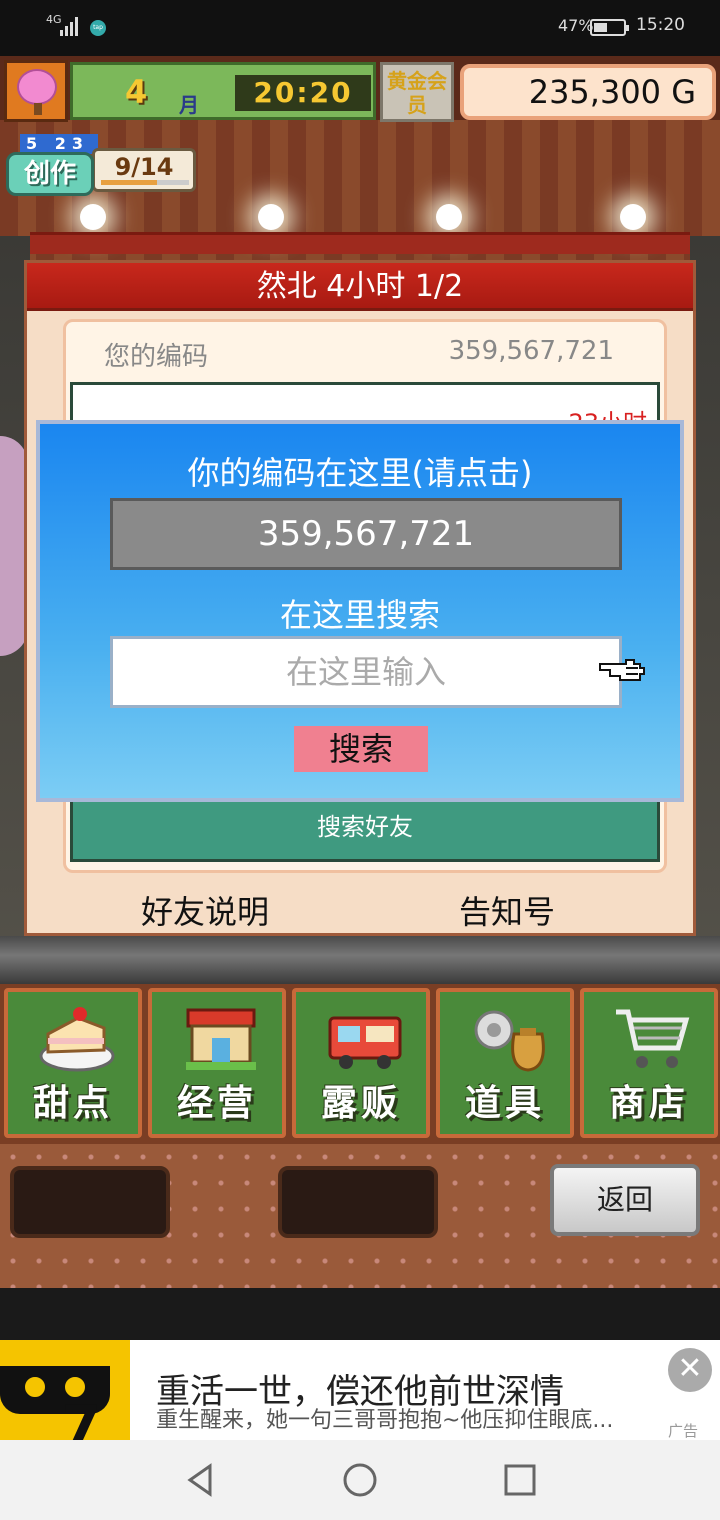  What do you see at coordinates (360, 473) in the screenshot?
I see `dialog-title: 你的编码在这里(请点击)` at bounding box center [360, 473].